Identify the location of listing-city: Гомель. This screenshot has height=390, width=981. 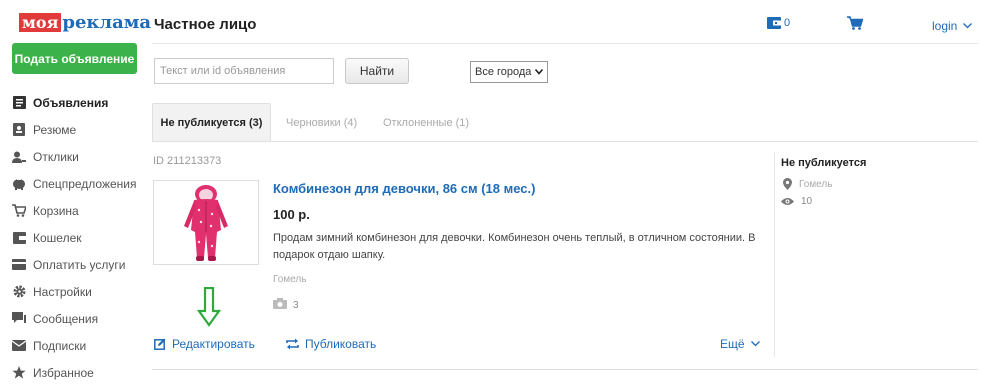
(290, 279).